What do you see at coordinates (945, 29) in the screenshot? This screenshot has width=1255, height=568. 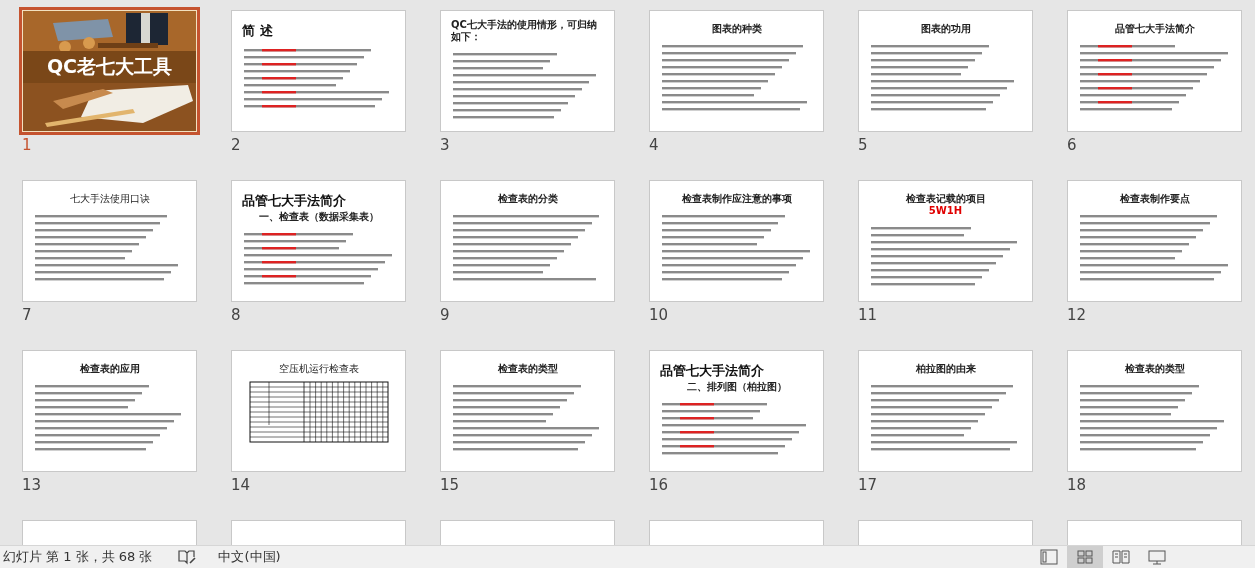 I see `slide-title: 图表的功用` at bounding box center [945, 29].